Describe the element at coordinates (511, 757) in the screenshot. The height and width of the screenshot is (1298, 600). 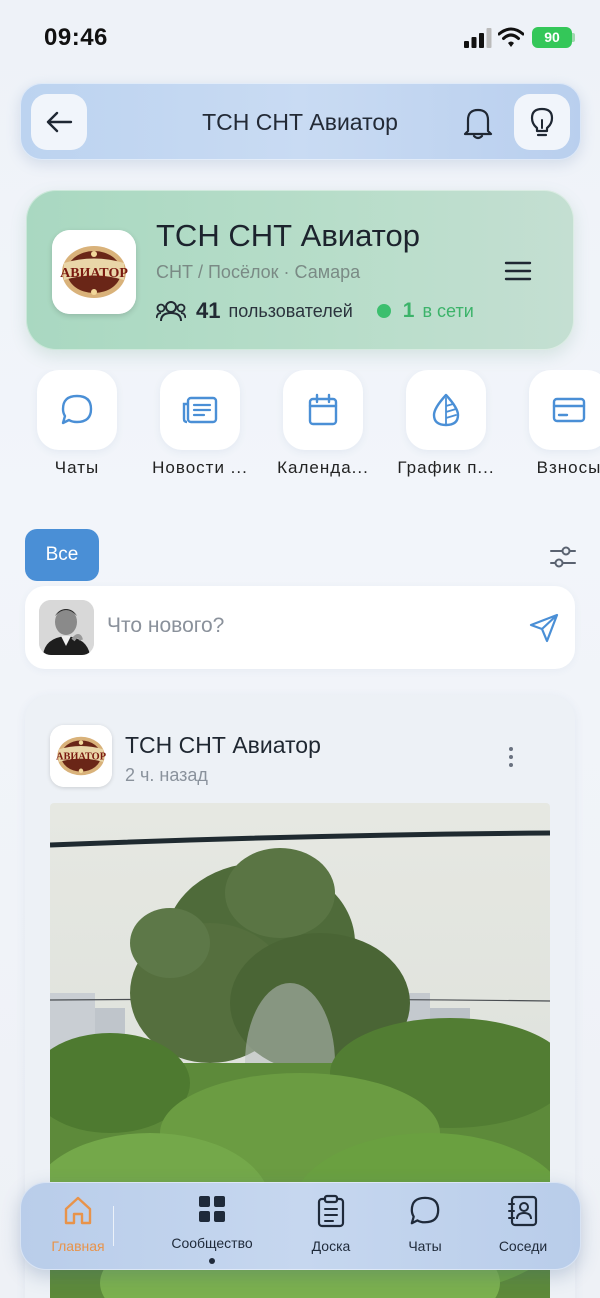
I see `more-options-icon` at that location.